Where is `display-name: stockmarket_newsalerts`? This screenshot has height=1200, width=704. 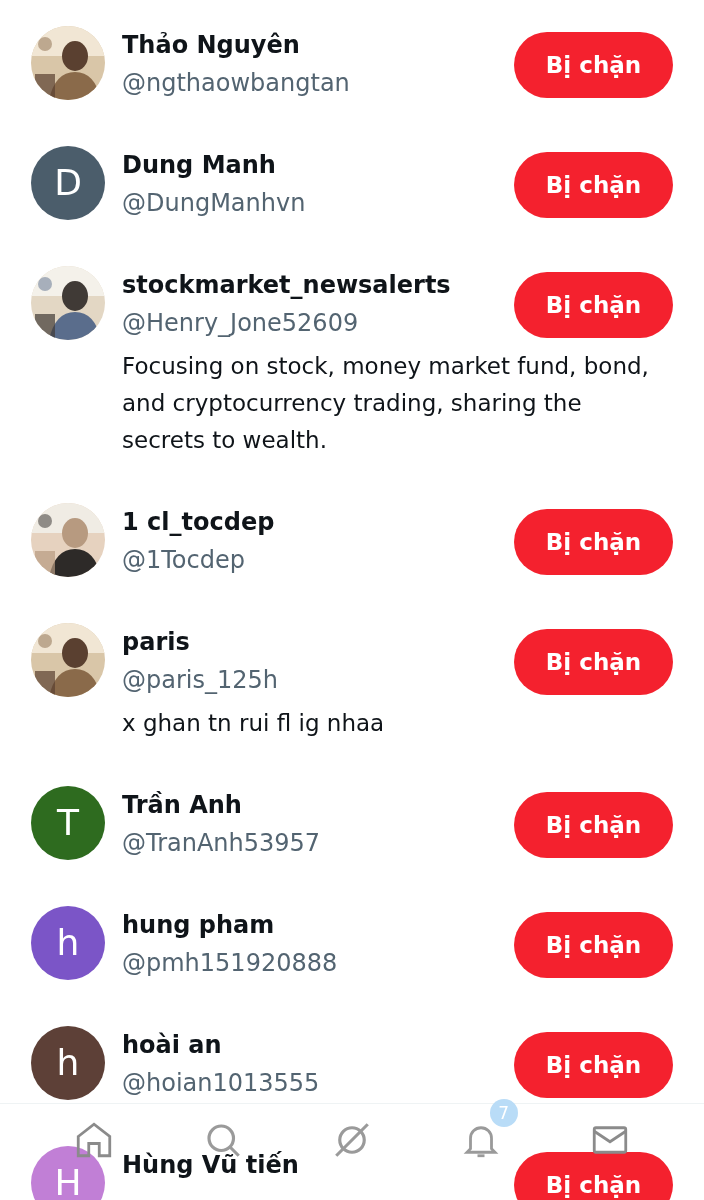 display-name: stockmarket_newsalerts is located at coordinates (318, 285).